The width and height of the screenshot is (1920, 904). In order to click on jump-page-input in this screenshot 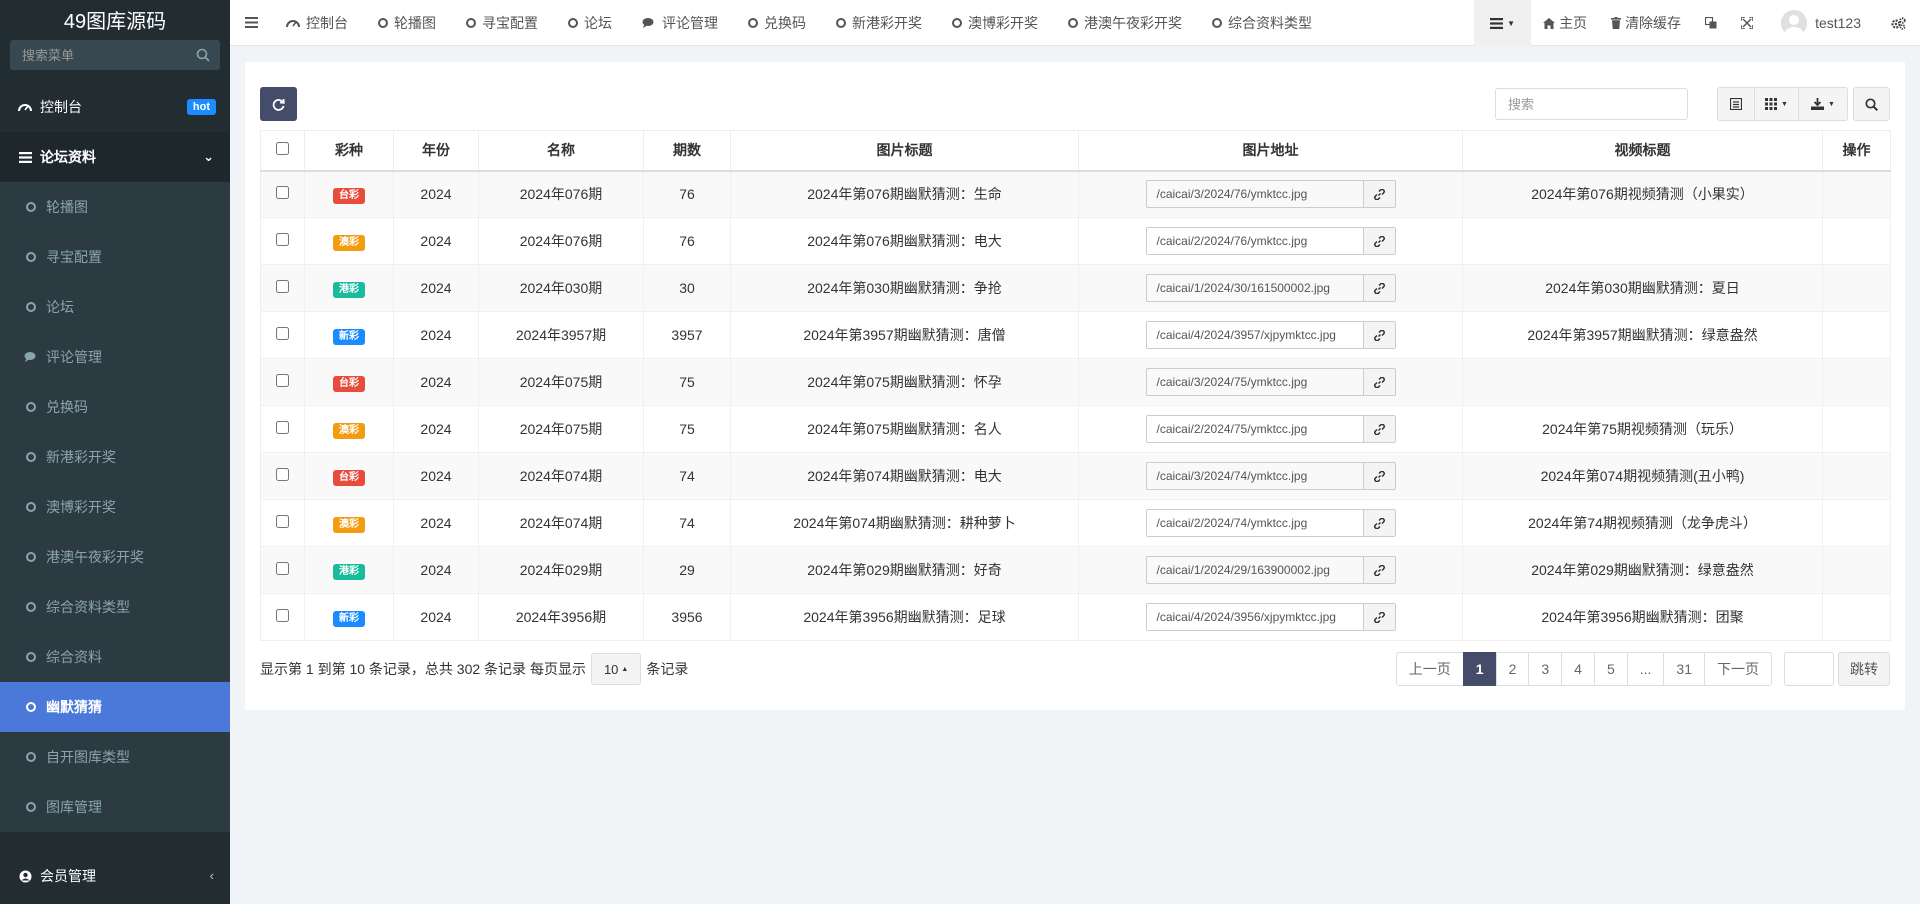, I will do `click(1809, 669)`.